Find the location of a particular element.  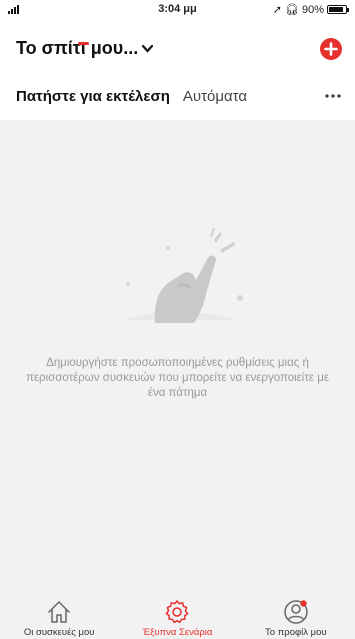

tabbar-label: Το προφίλ μου is located at coordinates (296, 632).